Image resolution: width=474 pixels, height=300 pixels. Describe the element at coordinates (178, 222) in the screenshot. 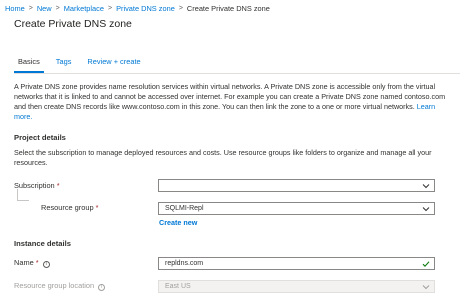

I see `create-new-resource-group-link: Create new` at that location.